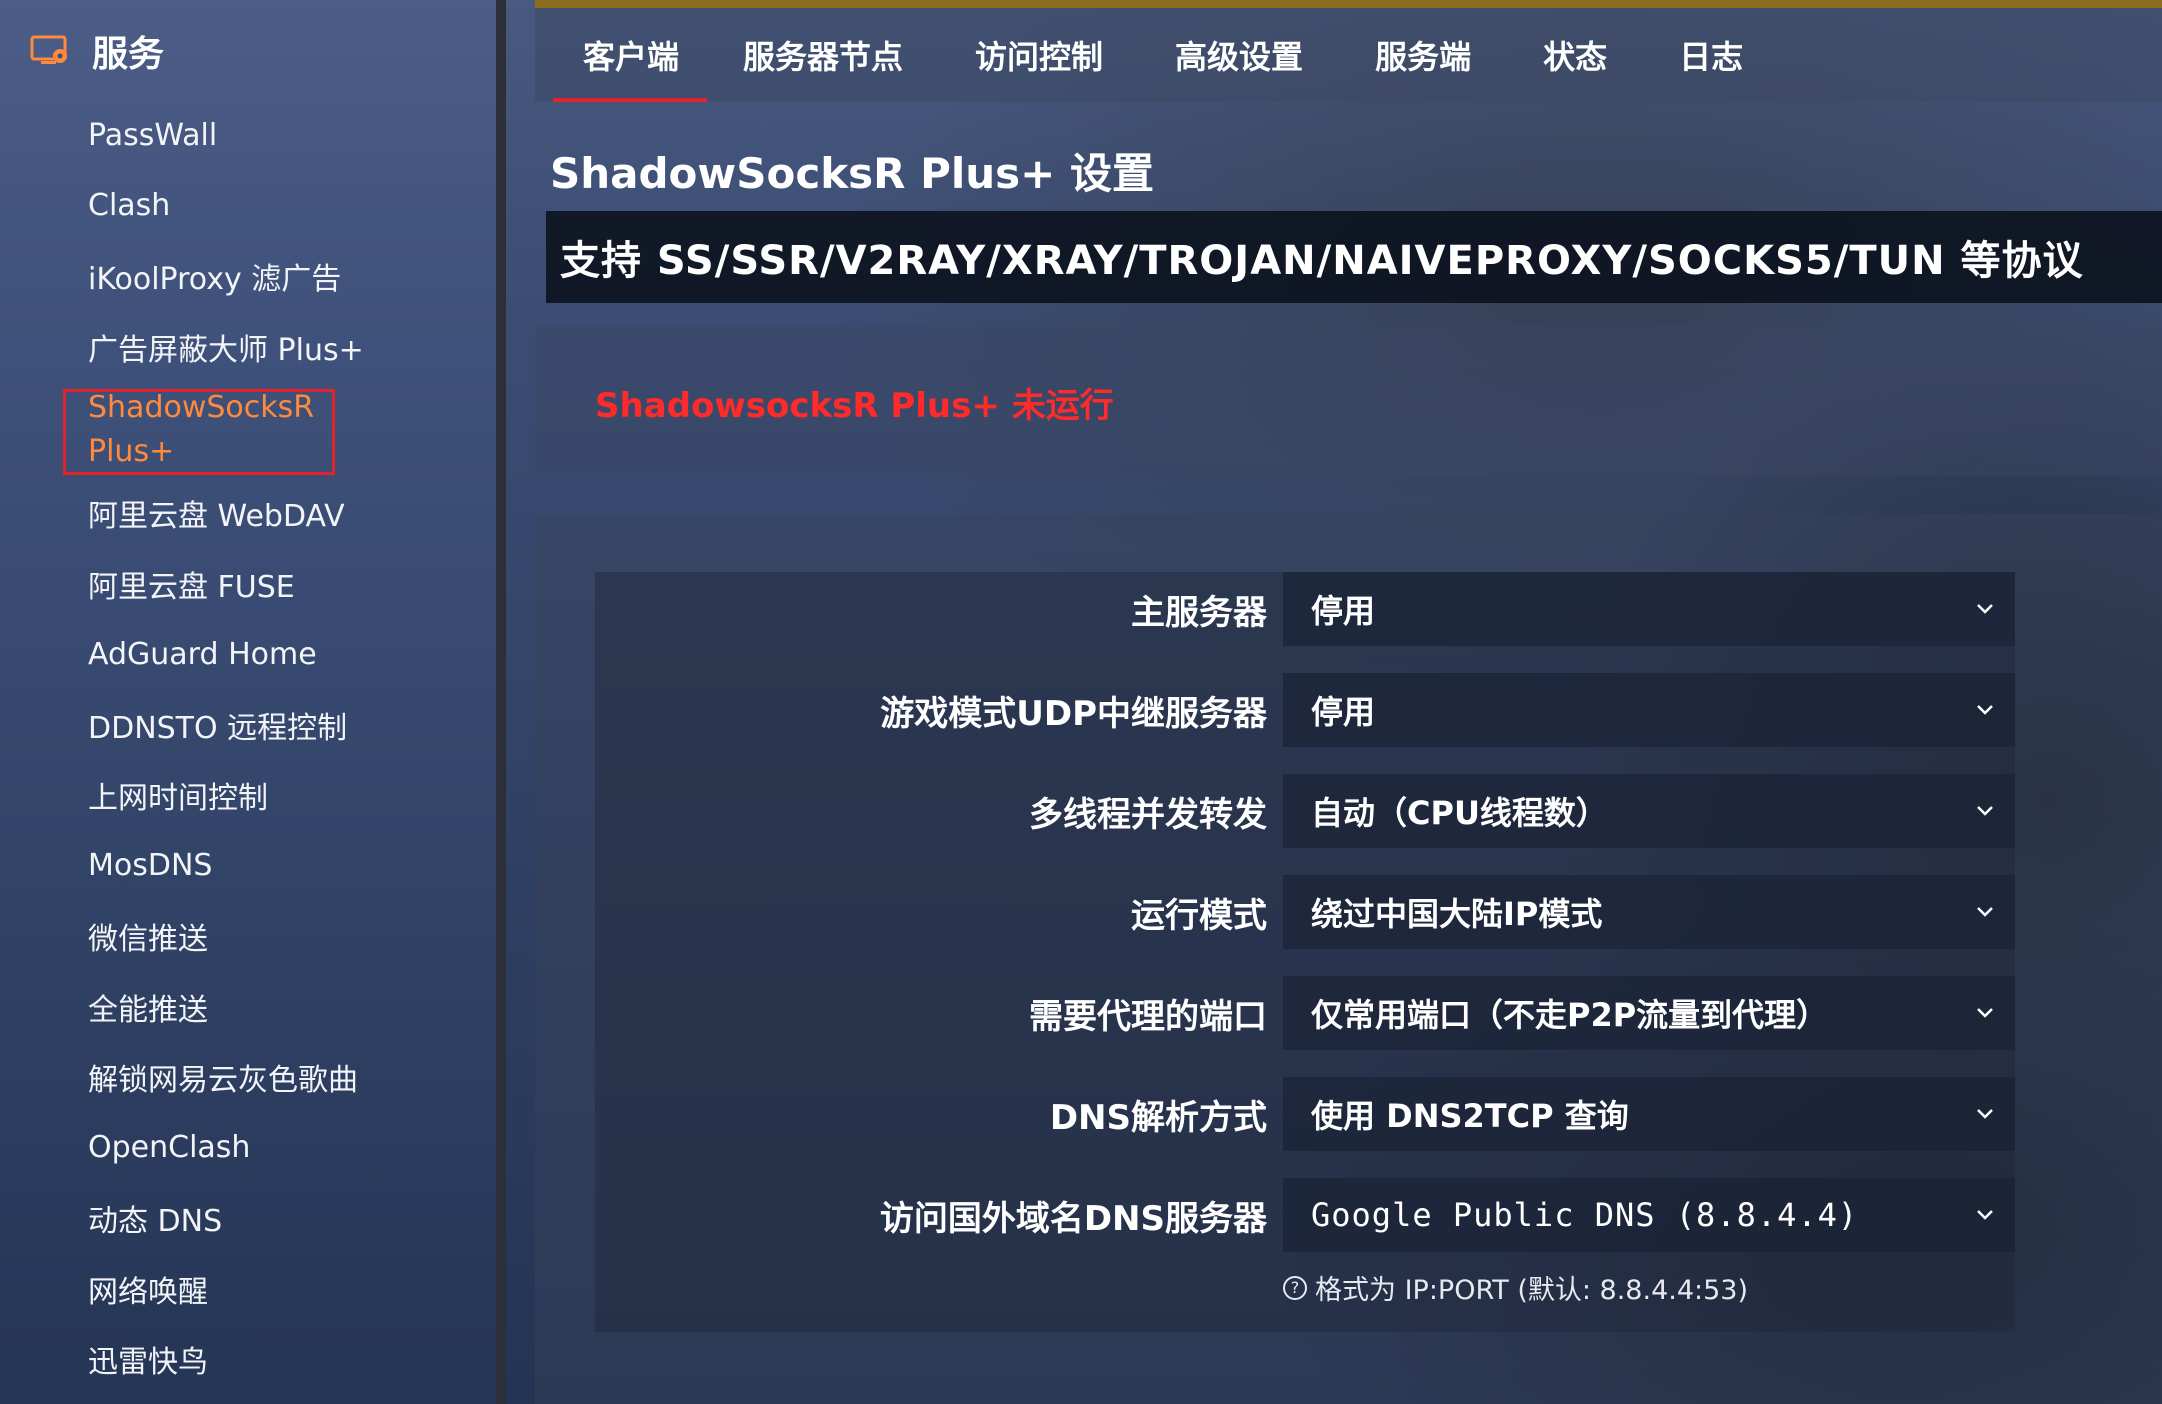 The height and width of the screenshot is (1404, 2162). What do you see at coordinates (248, 276) in the screenshot?
I see `sidebar-item-ikoolproxy: iKoolProxy 滤广告` at bounding box center [248, 276].